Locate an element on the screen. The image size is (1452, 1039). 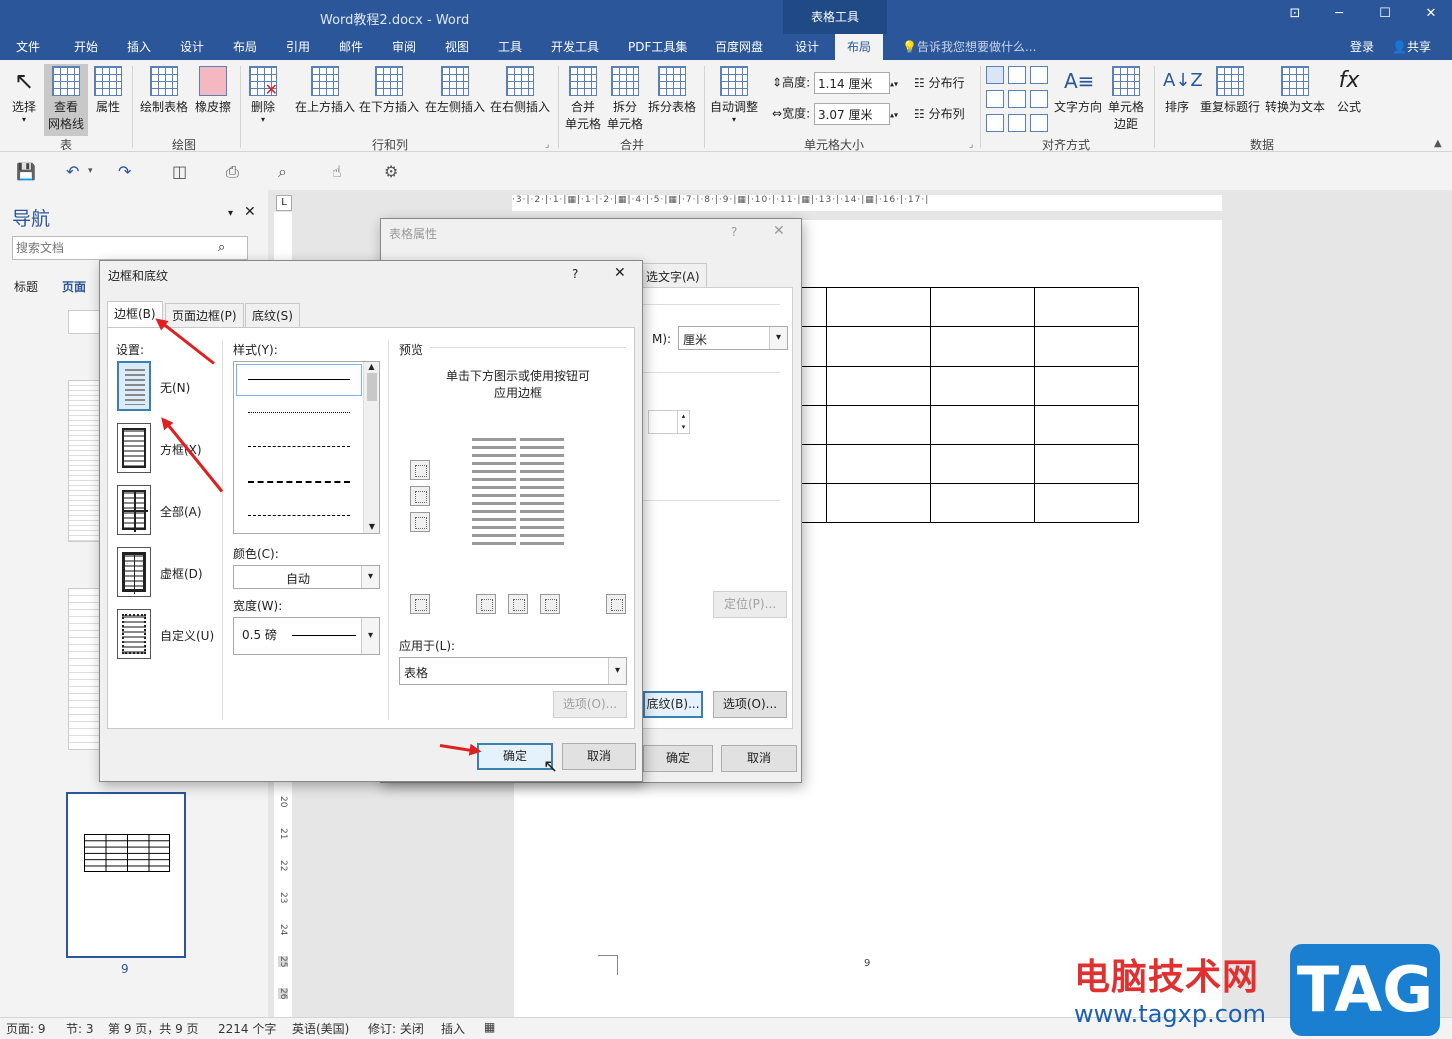
page-thumbnail-current is located at coordinates (126, 875).